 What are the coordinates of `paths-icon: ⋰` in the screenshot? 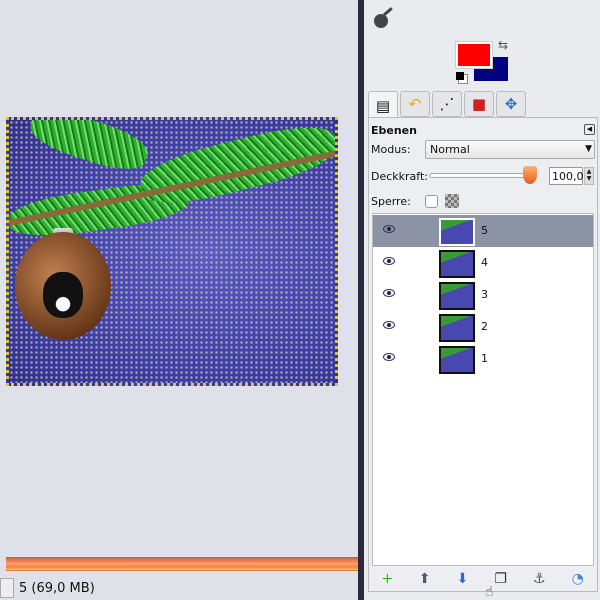 It's located at (447, 104).